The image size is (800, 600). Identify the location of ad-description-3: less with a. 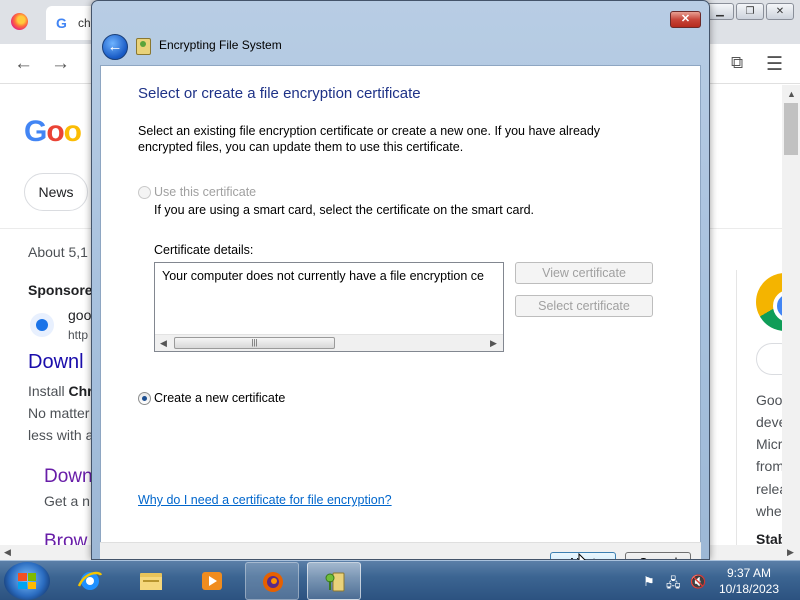
(61, 435).